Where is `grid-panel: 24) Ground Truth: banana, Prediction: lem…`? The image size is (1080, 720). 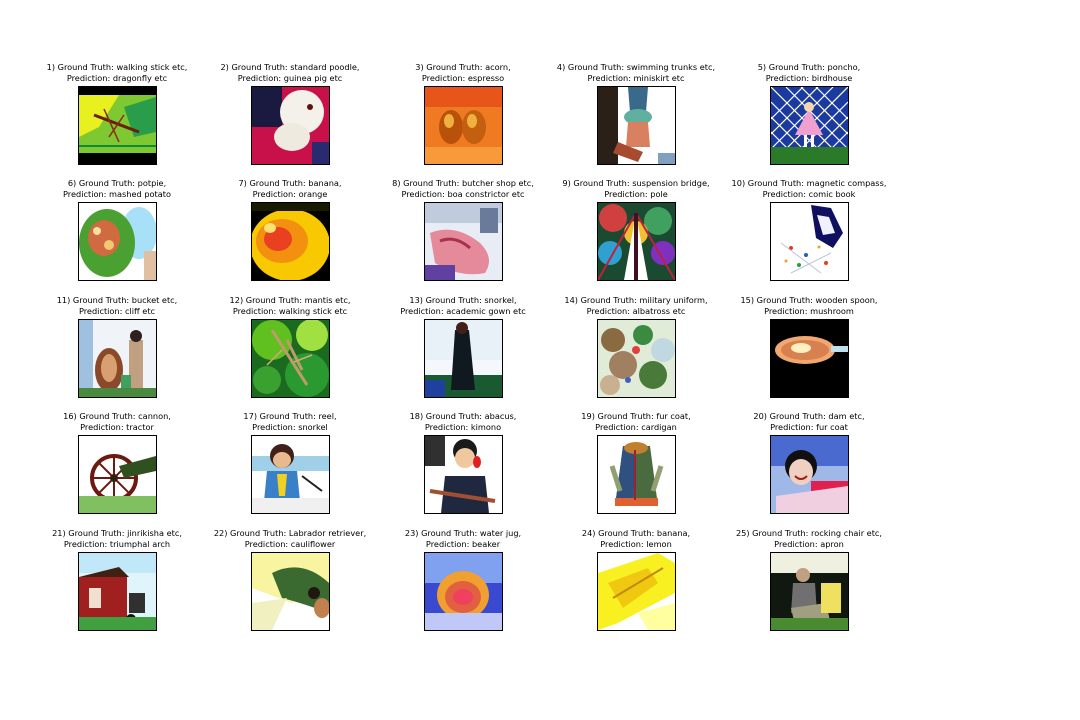 grid-panel: 24) Ground Truth: banana, Prediction: lem… is located at coordinates (636, 584).